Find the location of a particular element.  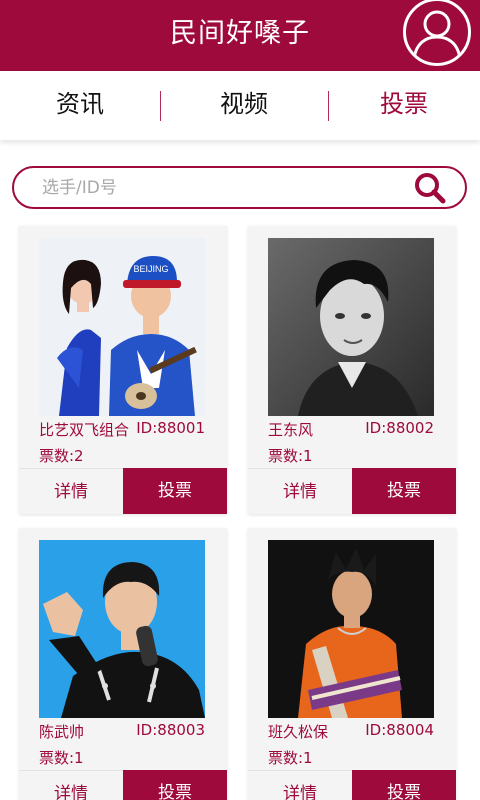

tab-video: 视频 is located at coordinates (244, 105).